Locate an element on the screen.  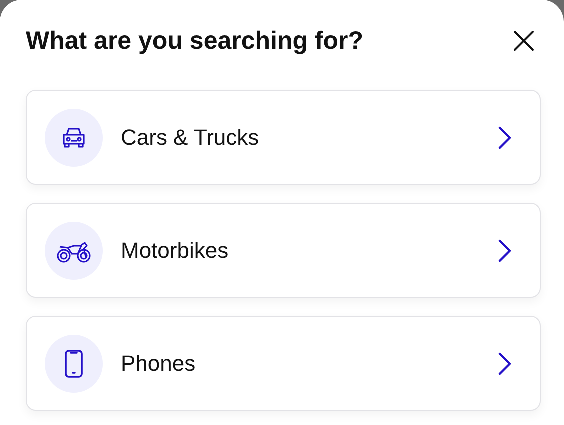
dialog-title: What are you searching for? is located at coordinates (195, 41).